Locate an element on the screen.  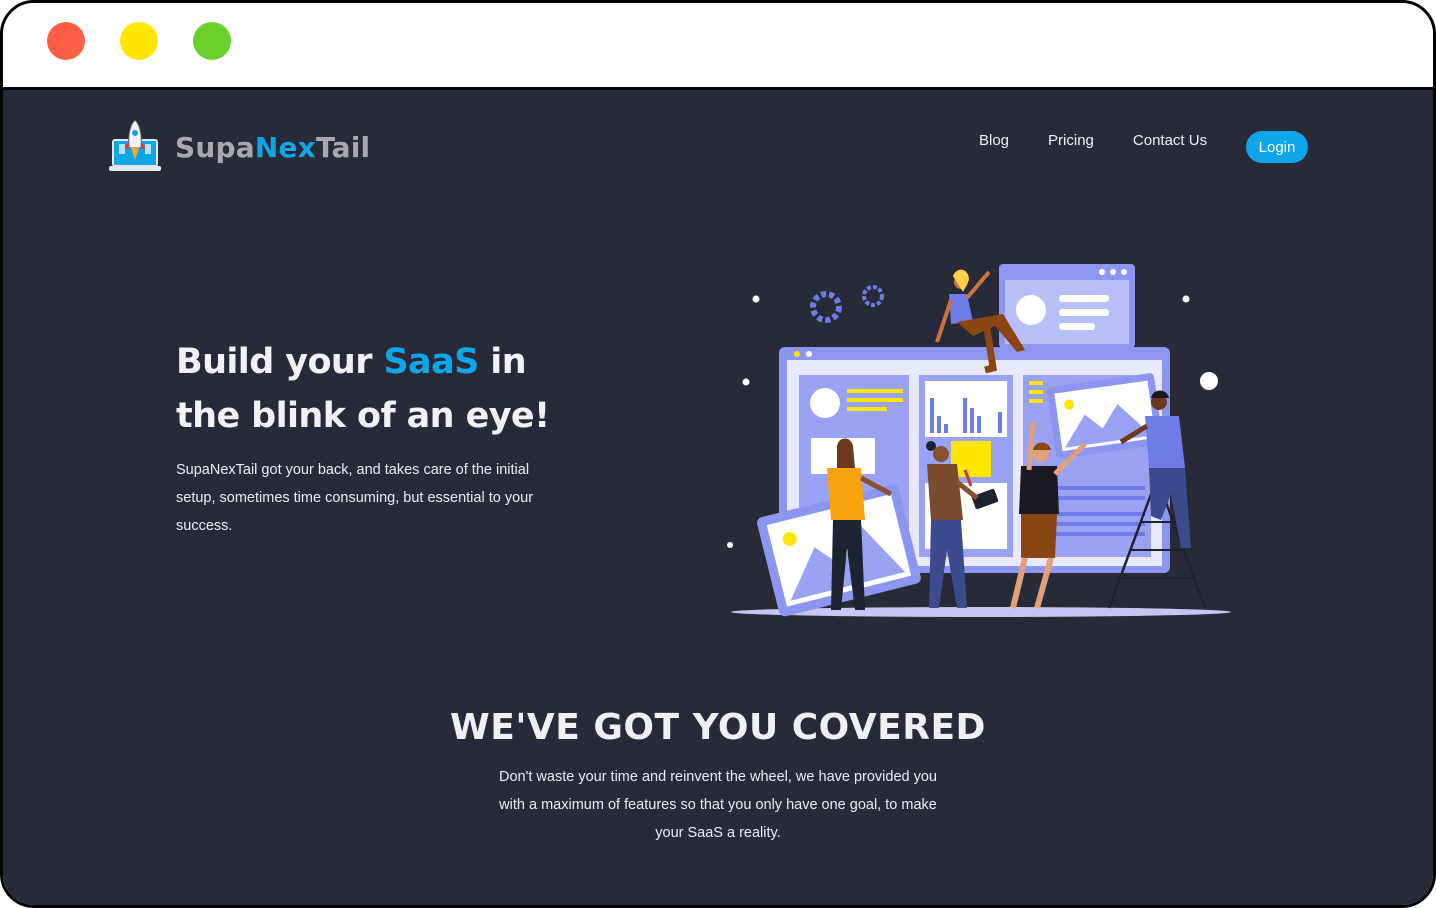
hero-title-pre: Build your is located at coordinates (280, 362).